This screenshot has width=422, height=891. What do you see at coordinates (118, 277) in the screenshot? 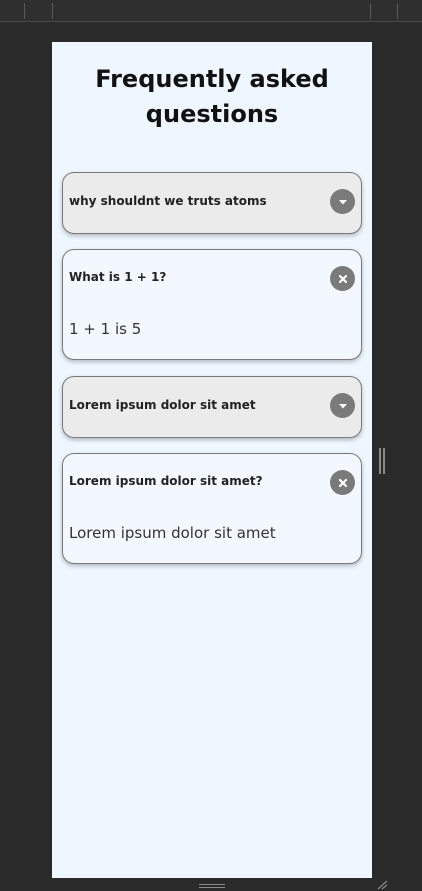
I see `faq-question: What is 1 + 1?` at bounding box center [118, 277].